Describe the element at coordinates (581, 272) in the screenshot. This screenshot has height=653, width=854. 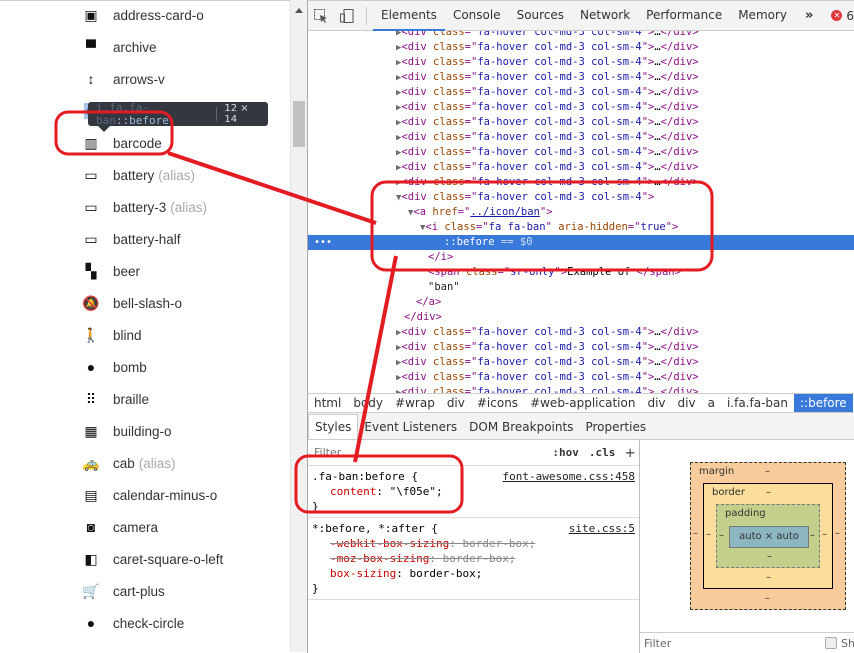
I see `dom-node-span: <span class="sr-only">Example of </span>` at that location.